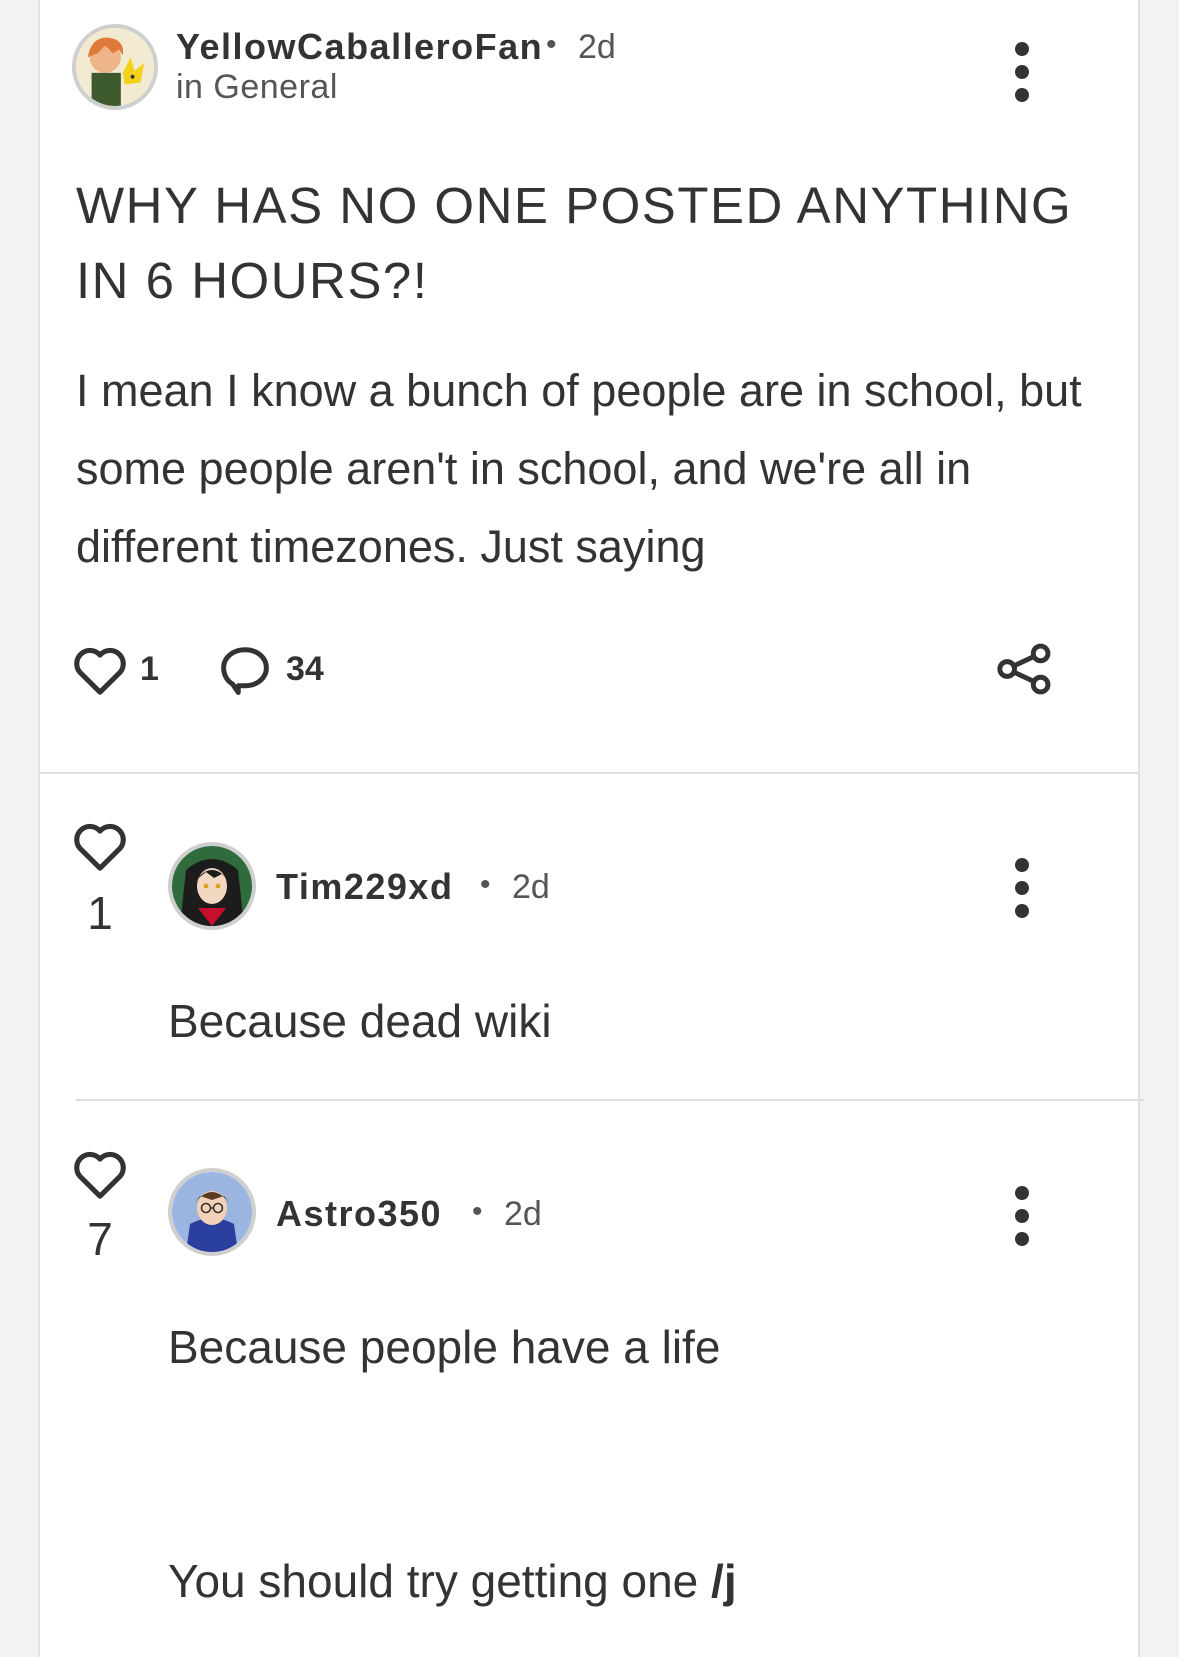 The image size is (1179, 1657). Describe the element at coordinates (257, 87) in the screenshot. I see `post-category: in General` at that location.